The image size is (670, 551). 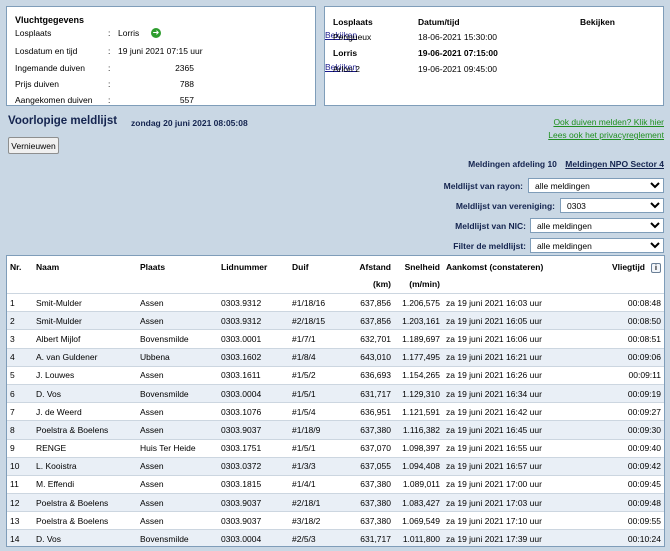 I want to click on meldingen-afdeling-label: Meldingen afdeling 10, so click(x=512, y=164).